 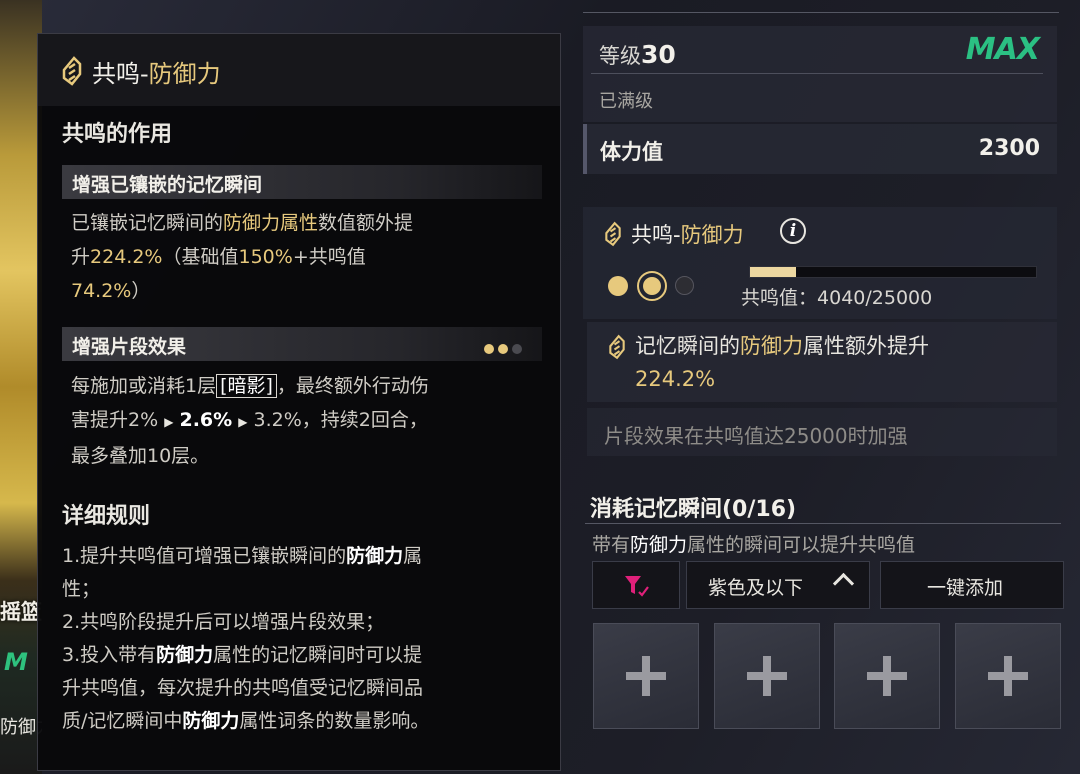 I want to click on section2-band: 增强片段效果, so click(x=302, y=344).